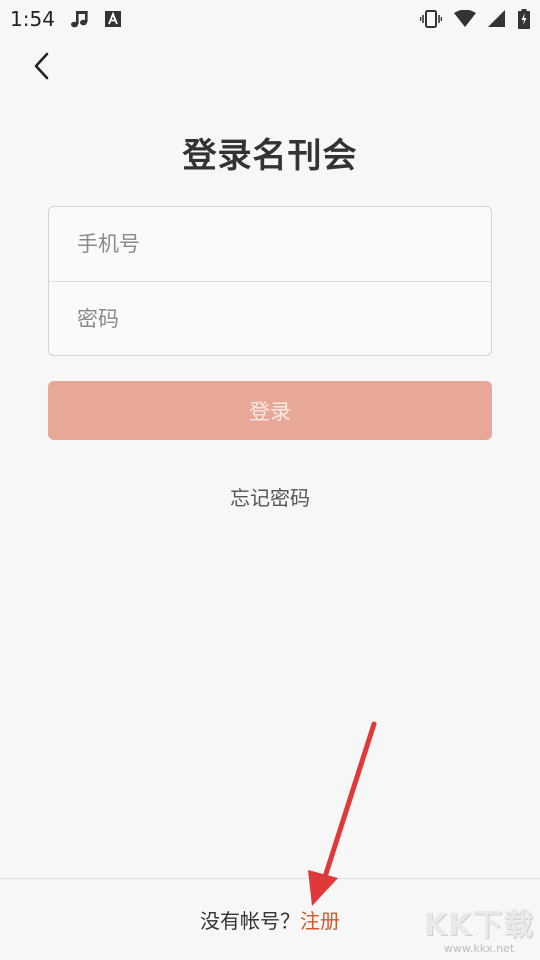 The width and height of the screenshot is (540, 960). What do you see at coordinates (80, 19) in the screenshot?
I see `music-note-icon` at bounding box center [80, 19].